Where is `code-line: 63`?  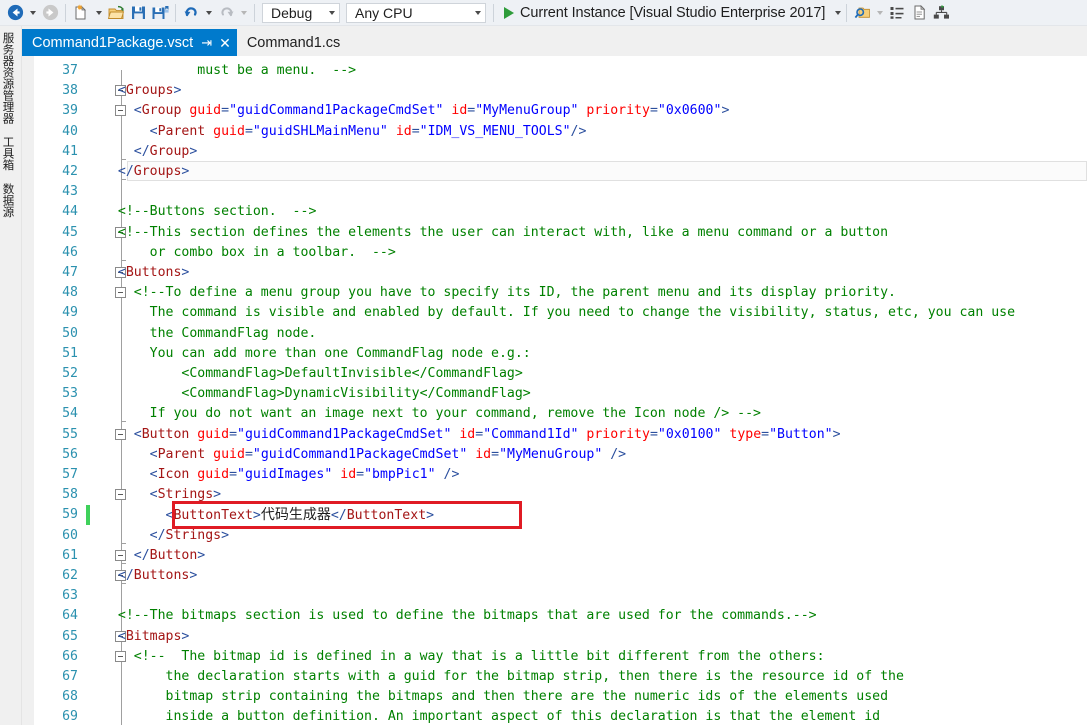
code-line: 63 is located at coordinates (554, 596).